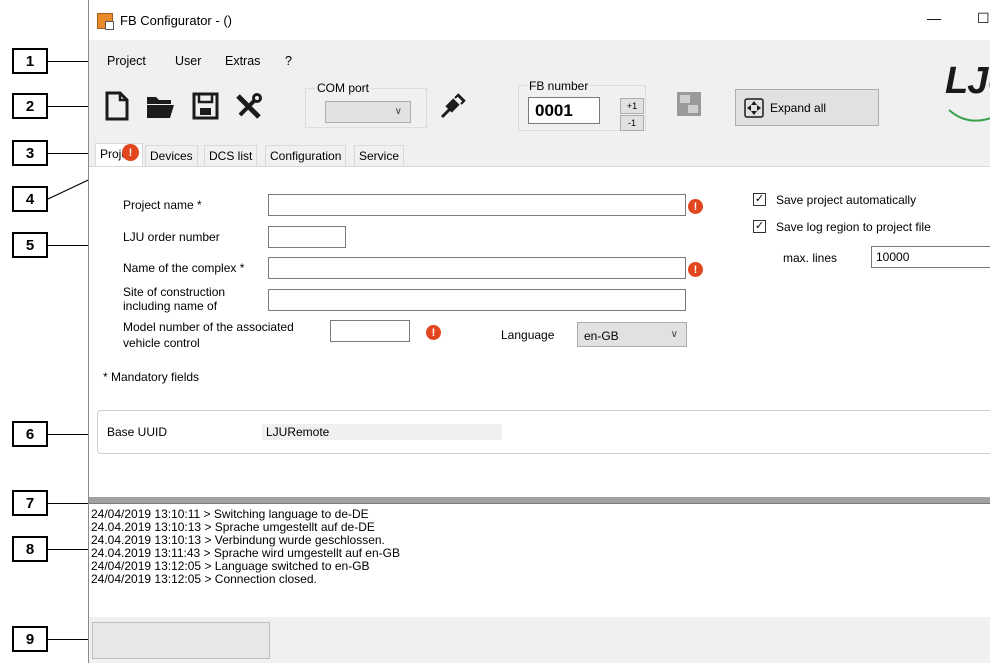 The width and height of the screenshot is (990, 663). What do you see at coordinates (30, 61) in the screenshot?
I see `callout-label-1: 1` at bounding box center [30, 61].